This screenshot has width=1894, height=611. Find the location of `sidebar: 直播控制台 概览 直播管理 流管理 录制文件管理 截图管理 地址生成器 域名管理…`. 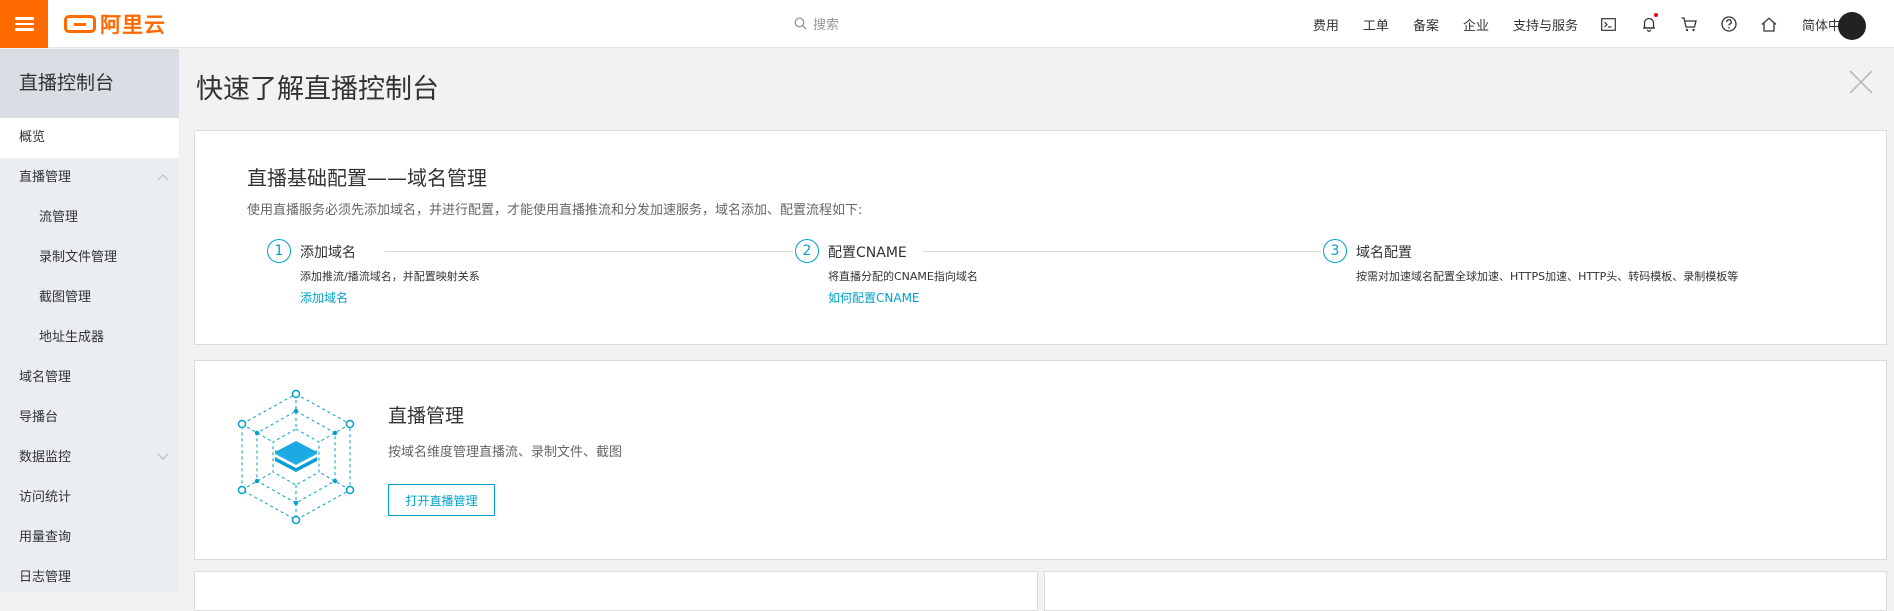

sidebar: 直播控制台 概览 直播管理 流管理 录制文件管理 截图管理 地址生成器 域名管理… is located at coordinates (89, 321).